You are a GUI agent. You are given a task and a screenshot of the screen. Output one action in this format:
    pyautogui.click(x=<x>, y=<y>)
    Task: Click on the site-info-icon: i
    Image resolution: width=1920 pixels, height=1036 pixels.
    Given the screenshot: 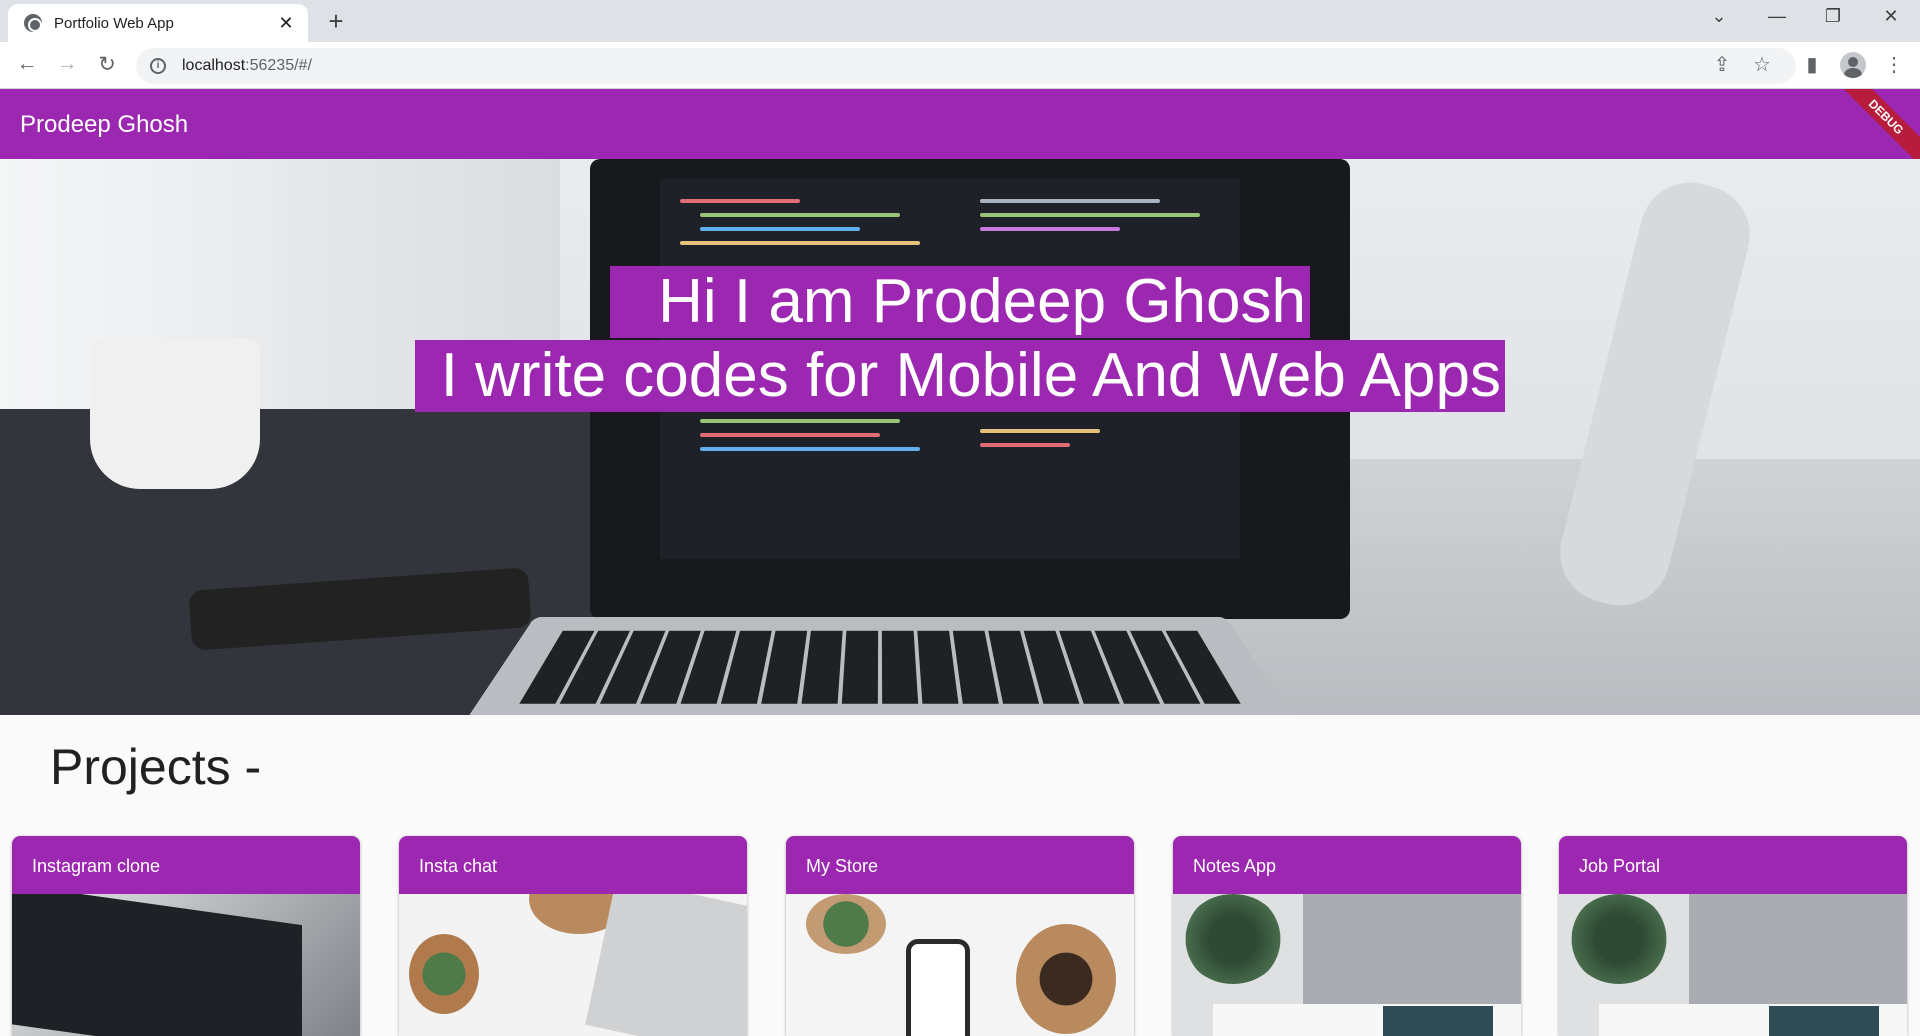 What is the action you would take?
    pyautogui.click(x=158, y=66)
    